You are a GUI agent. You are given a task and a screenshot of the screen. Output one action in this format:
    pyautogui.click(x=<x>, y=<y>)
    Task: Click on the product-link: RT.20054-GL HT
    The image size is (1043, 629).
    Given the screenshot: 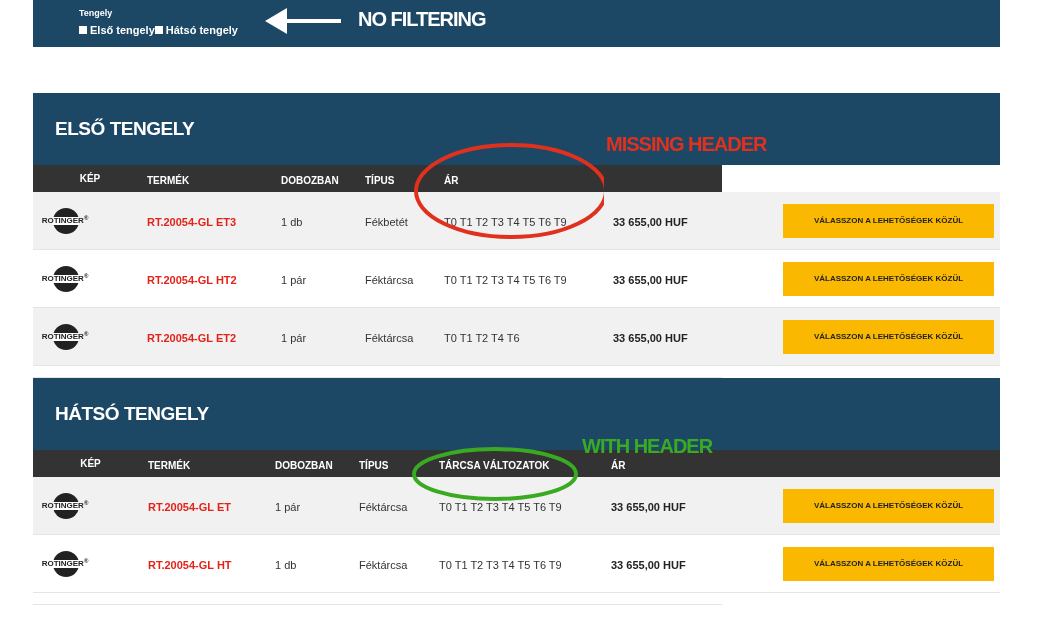 What is the action you would take?
    pyautogui.click(x=190, y=564)
    